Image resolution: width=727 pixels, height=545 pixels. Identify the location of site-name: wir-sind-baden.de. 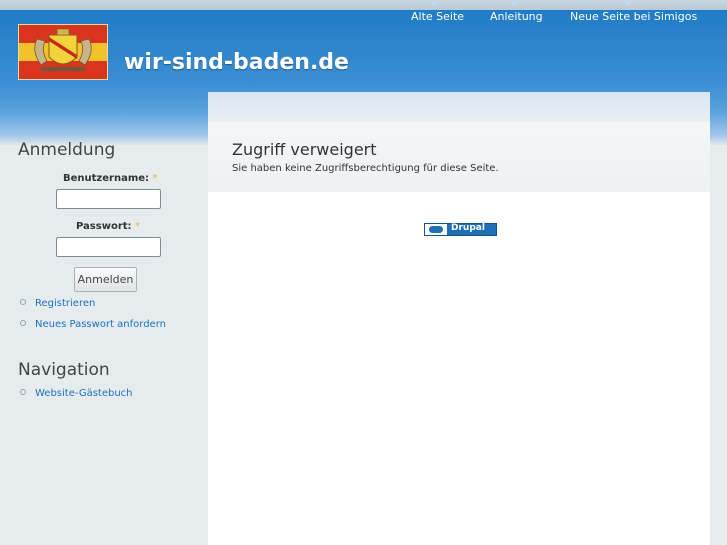
(236, 62).